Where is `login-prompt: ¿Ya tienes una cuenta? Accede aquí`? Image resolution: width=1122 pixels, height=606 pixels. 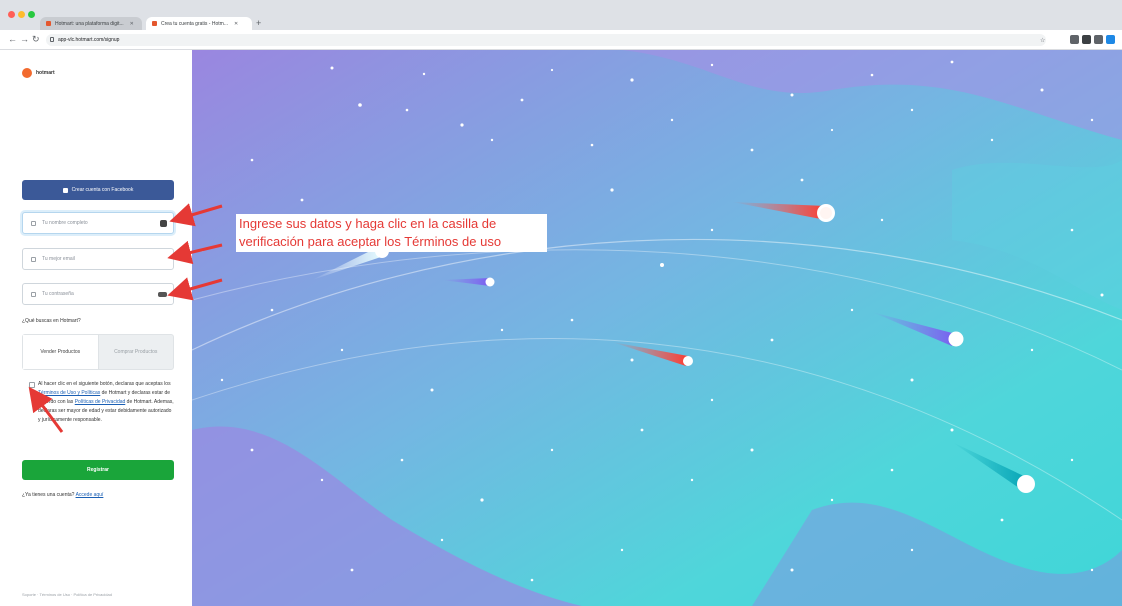 login-prompt: ¿Ya tienes una cuenta? Accede aquí is located at coordinates (62, 495).